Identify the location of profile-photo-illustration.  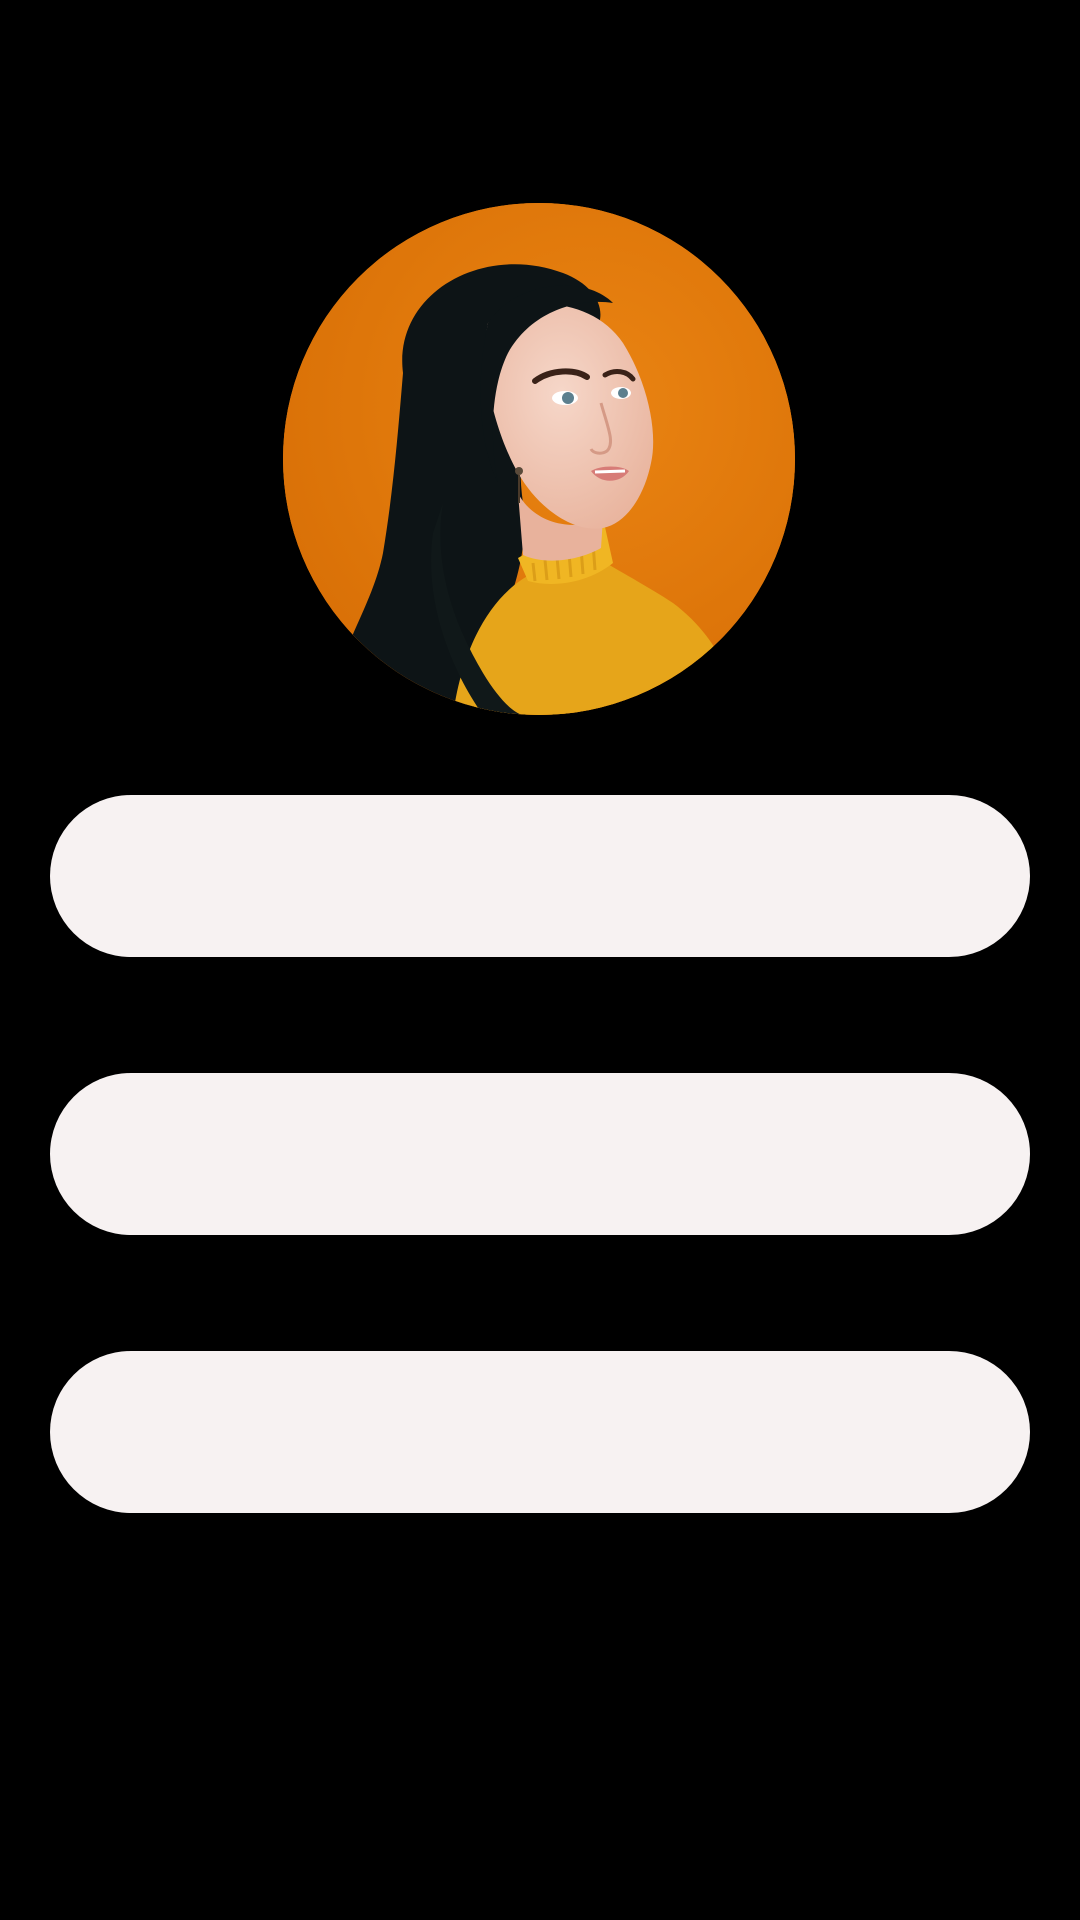
(539, 459).